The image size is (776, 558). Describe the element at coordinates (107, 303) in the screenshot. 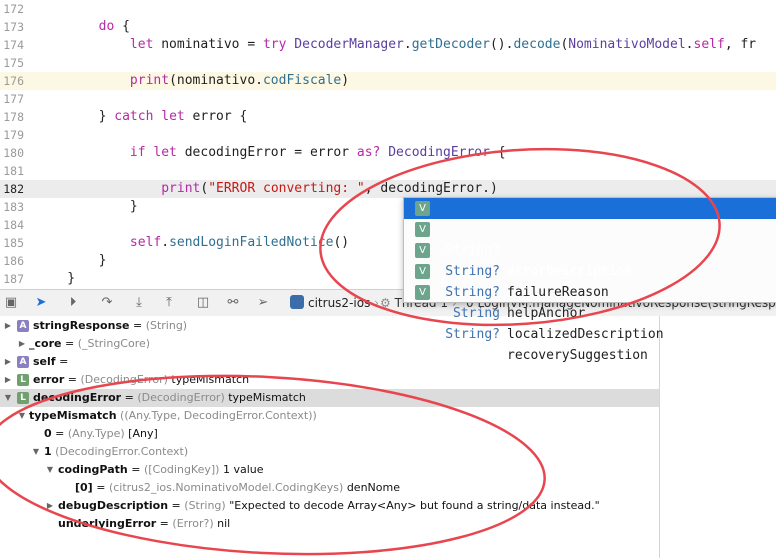

I see `step-over-icon: ↷` at that location.